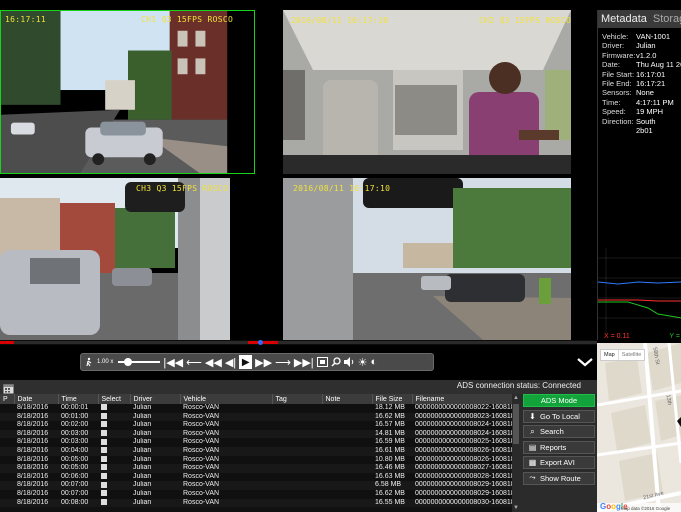 This screenshot has width=681, height=512. Describe the element at coordinates (78, 399) in the screenshot. I see `column-header: Time` at that location.